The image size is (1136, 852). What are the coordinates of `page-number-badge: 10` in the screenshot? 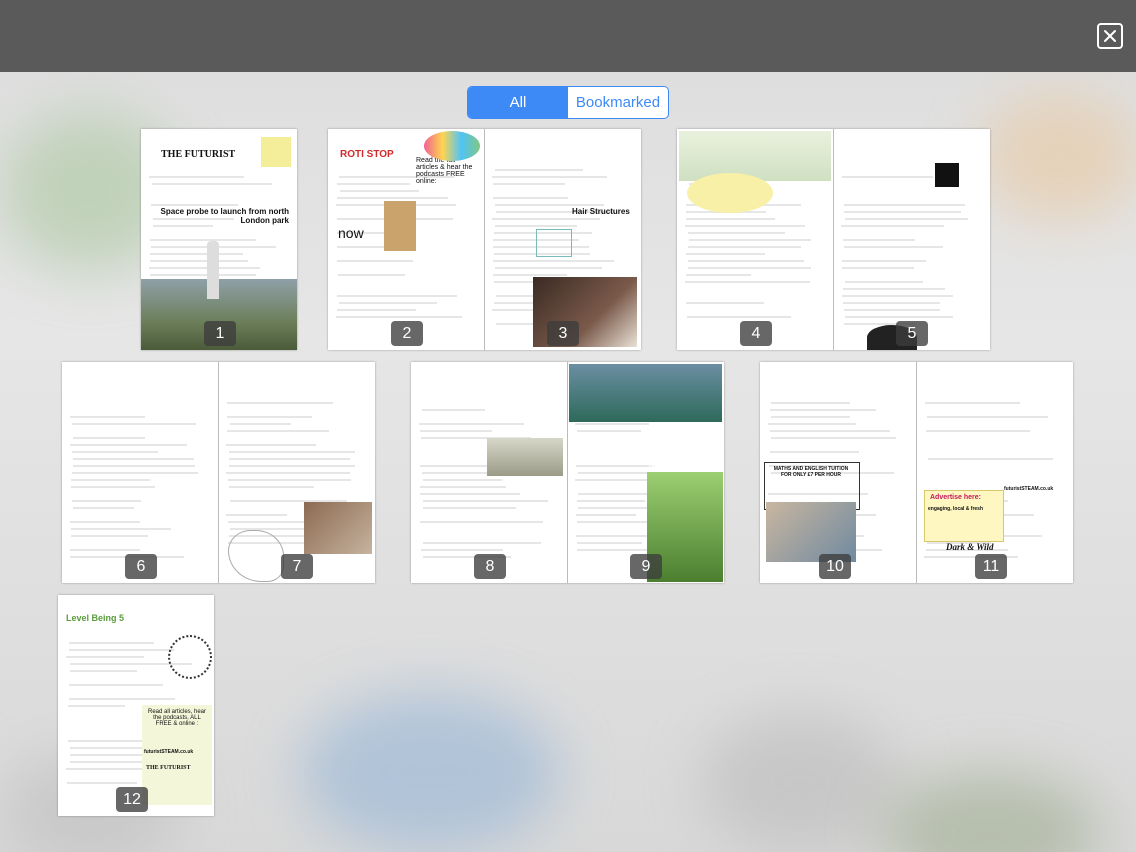 It's located at (835, 566).